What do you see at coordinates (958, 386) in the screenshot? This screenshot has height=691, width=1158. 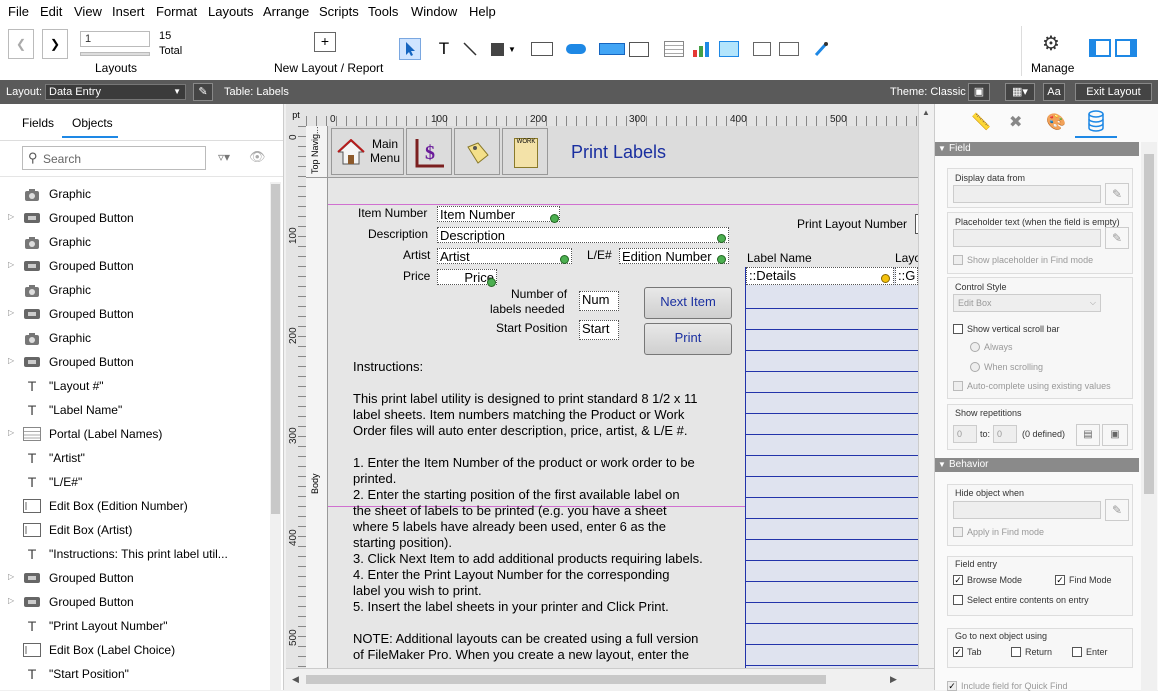 I see `autocomplete-checkbox` at bounding box center [958, 386].